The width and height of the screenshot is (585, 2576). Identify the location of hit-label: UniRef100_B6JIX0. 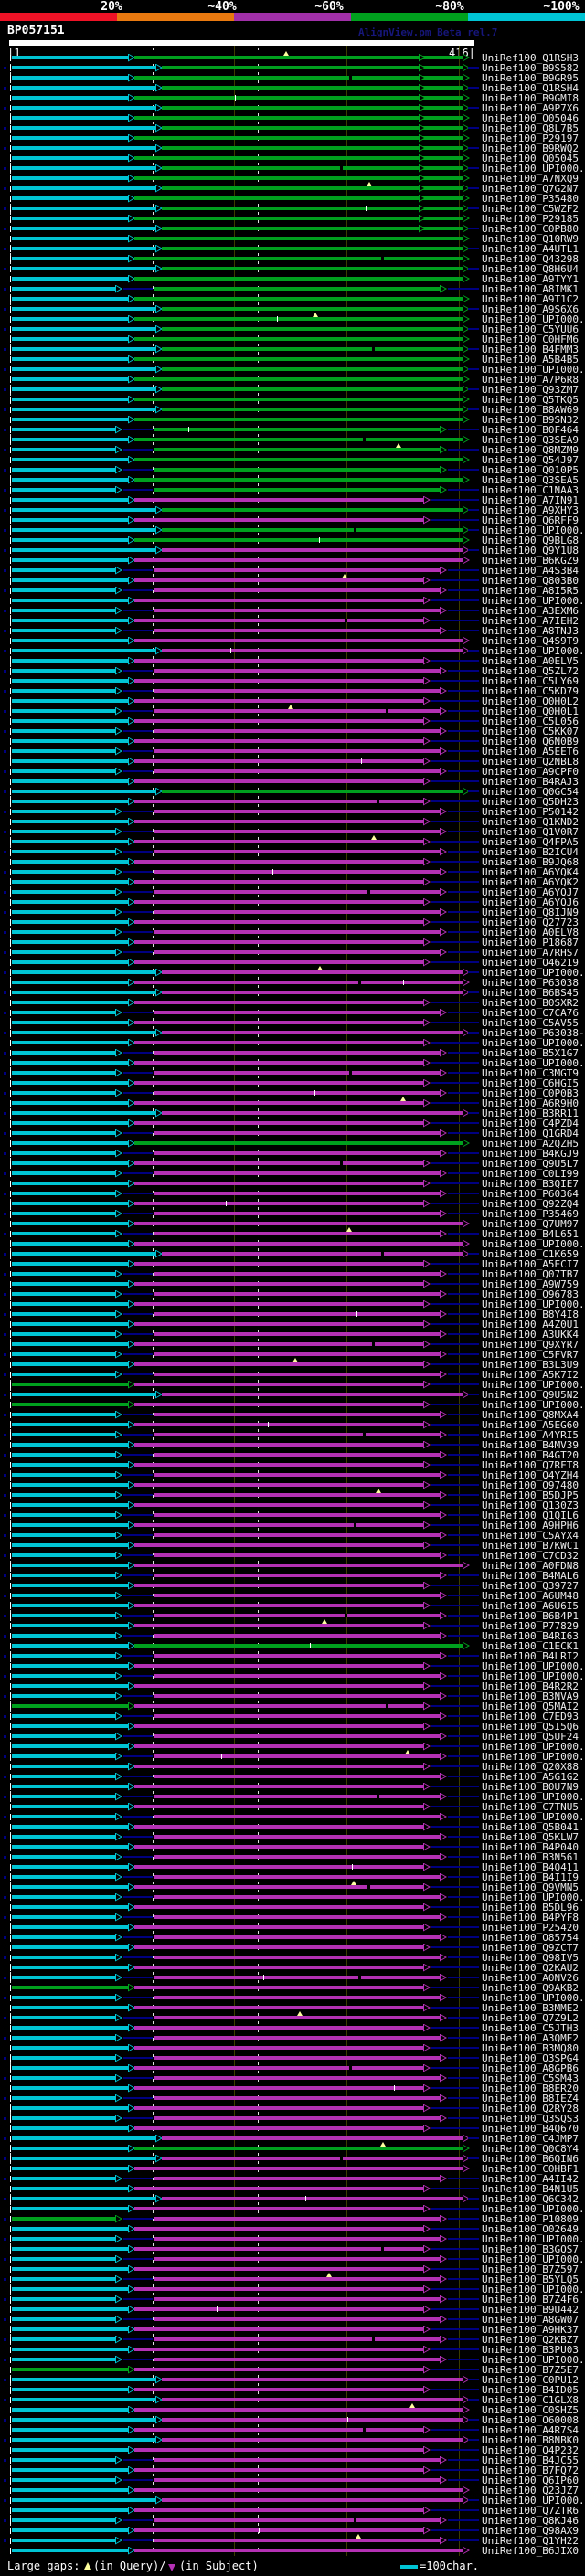
(531, 2551).